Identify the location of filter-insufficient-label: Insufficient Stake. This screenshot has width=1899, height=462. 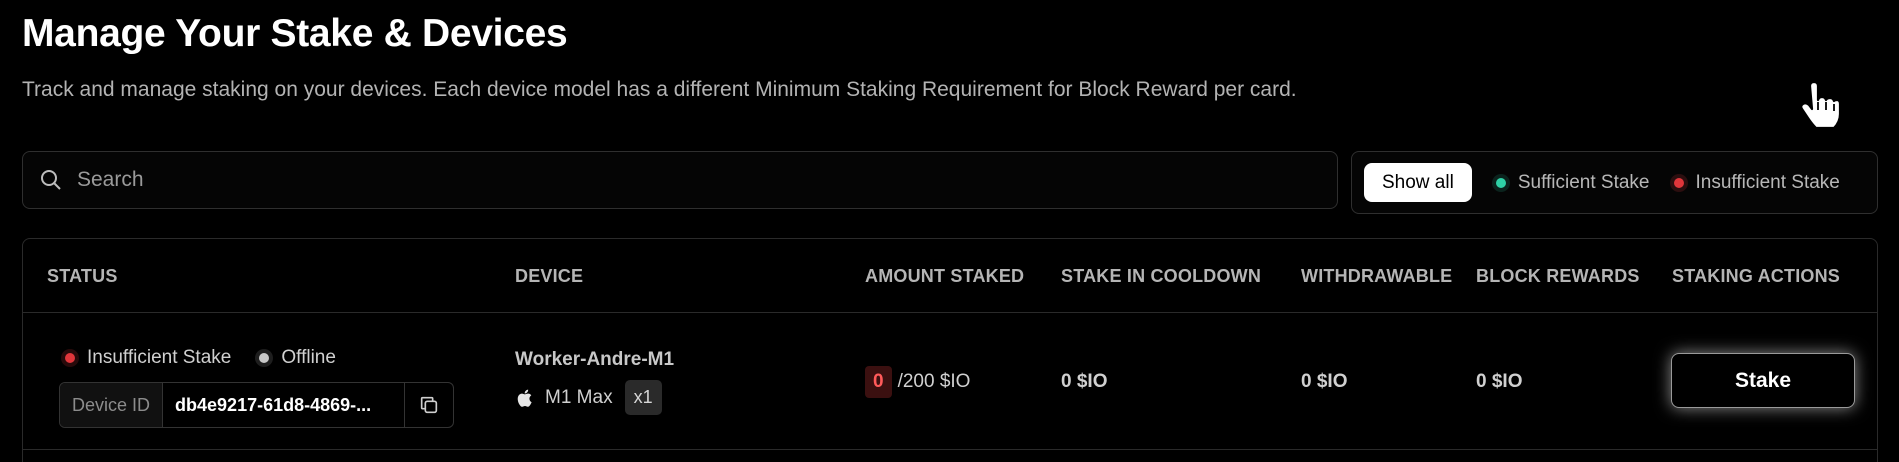
(1767, 182).